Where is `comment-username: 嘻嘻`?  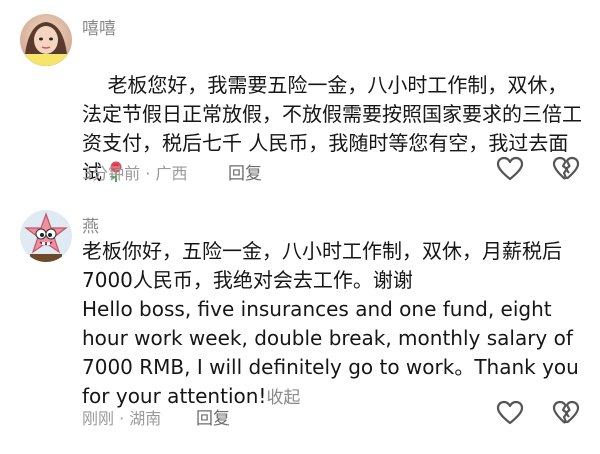
comment-username: 嘻嘻 is located at coordinates (99, 26).